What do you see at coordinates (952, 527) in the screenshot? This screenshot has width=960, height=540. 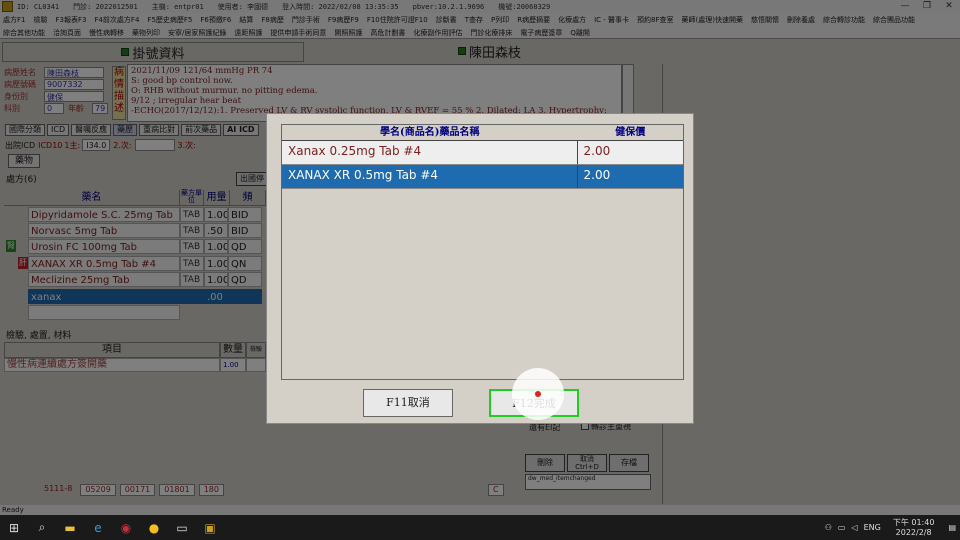 I see `notification-icon: ▤` at bounding box center [952, 527].